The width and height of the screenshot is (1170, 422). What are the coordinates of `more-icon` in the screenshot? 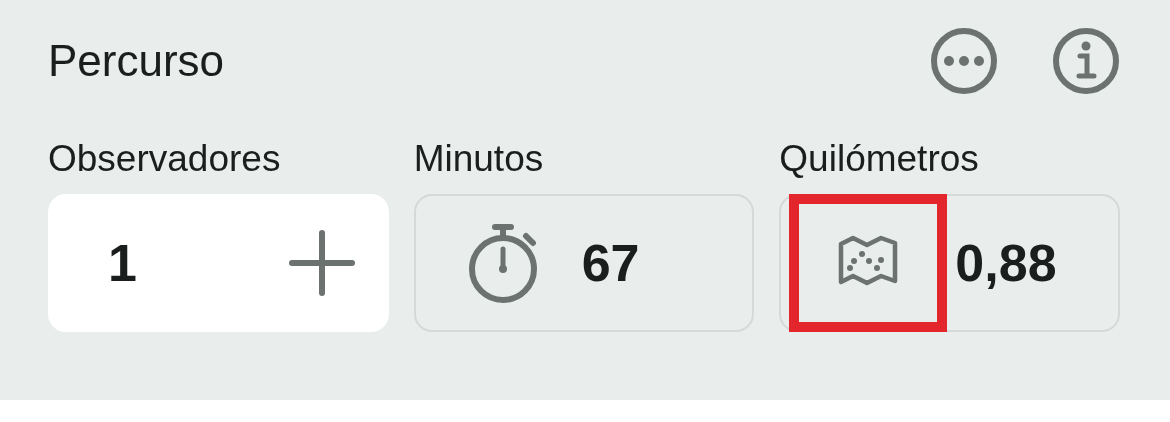 It's located at (964, 61).